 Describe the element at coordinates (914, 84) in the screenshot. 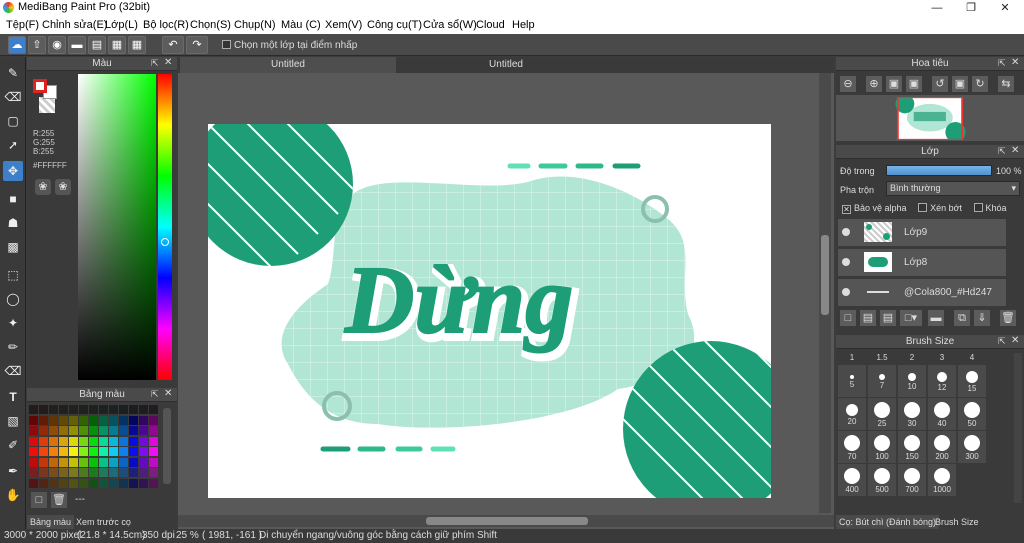

I see `actual-size-icon: ▣` at that location.